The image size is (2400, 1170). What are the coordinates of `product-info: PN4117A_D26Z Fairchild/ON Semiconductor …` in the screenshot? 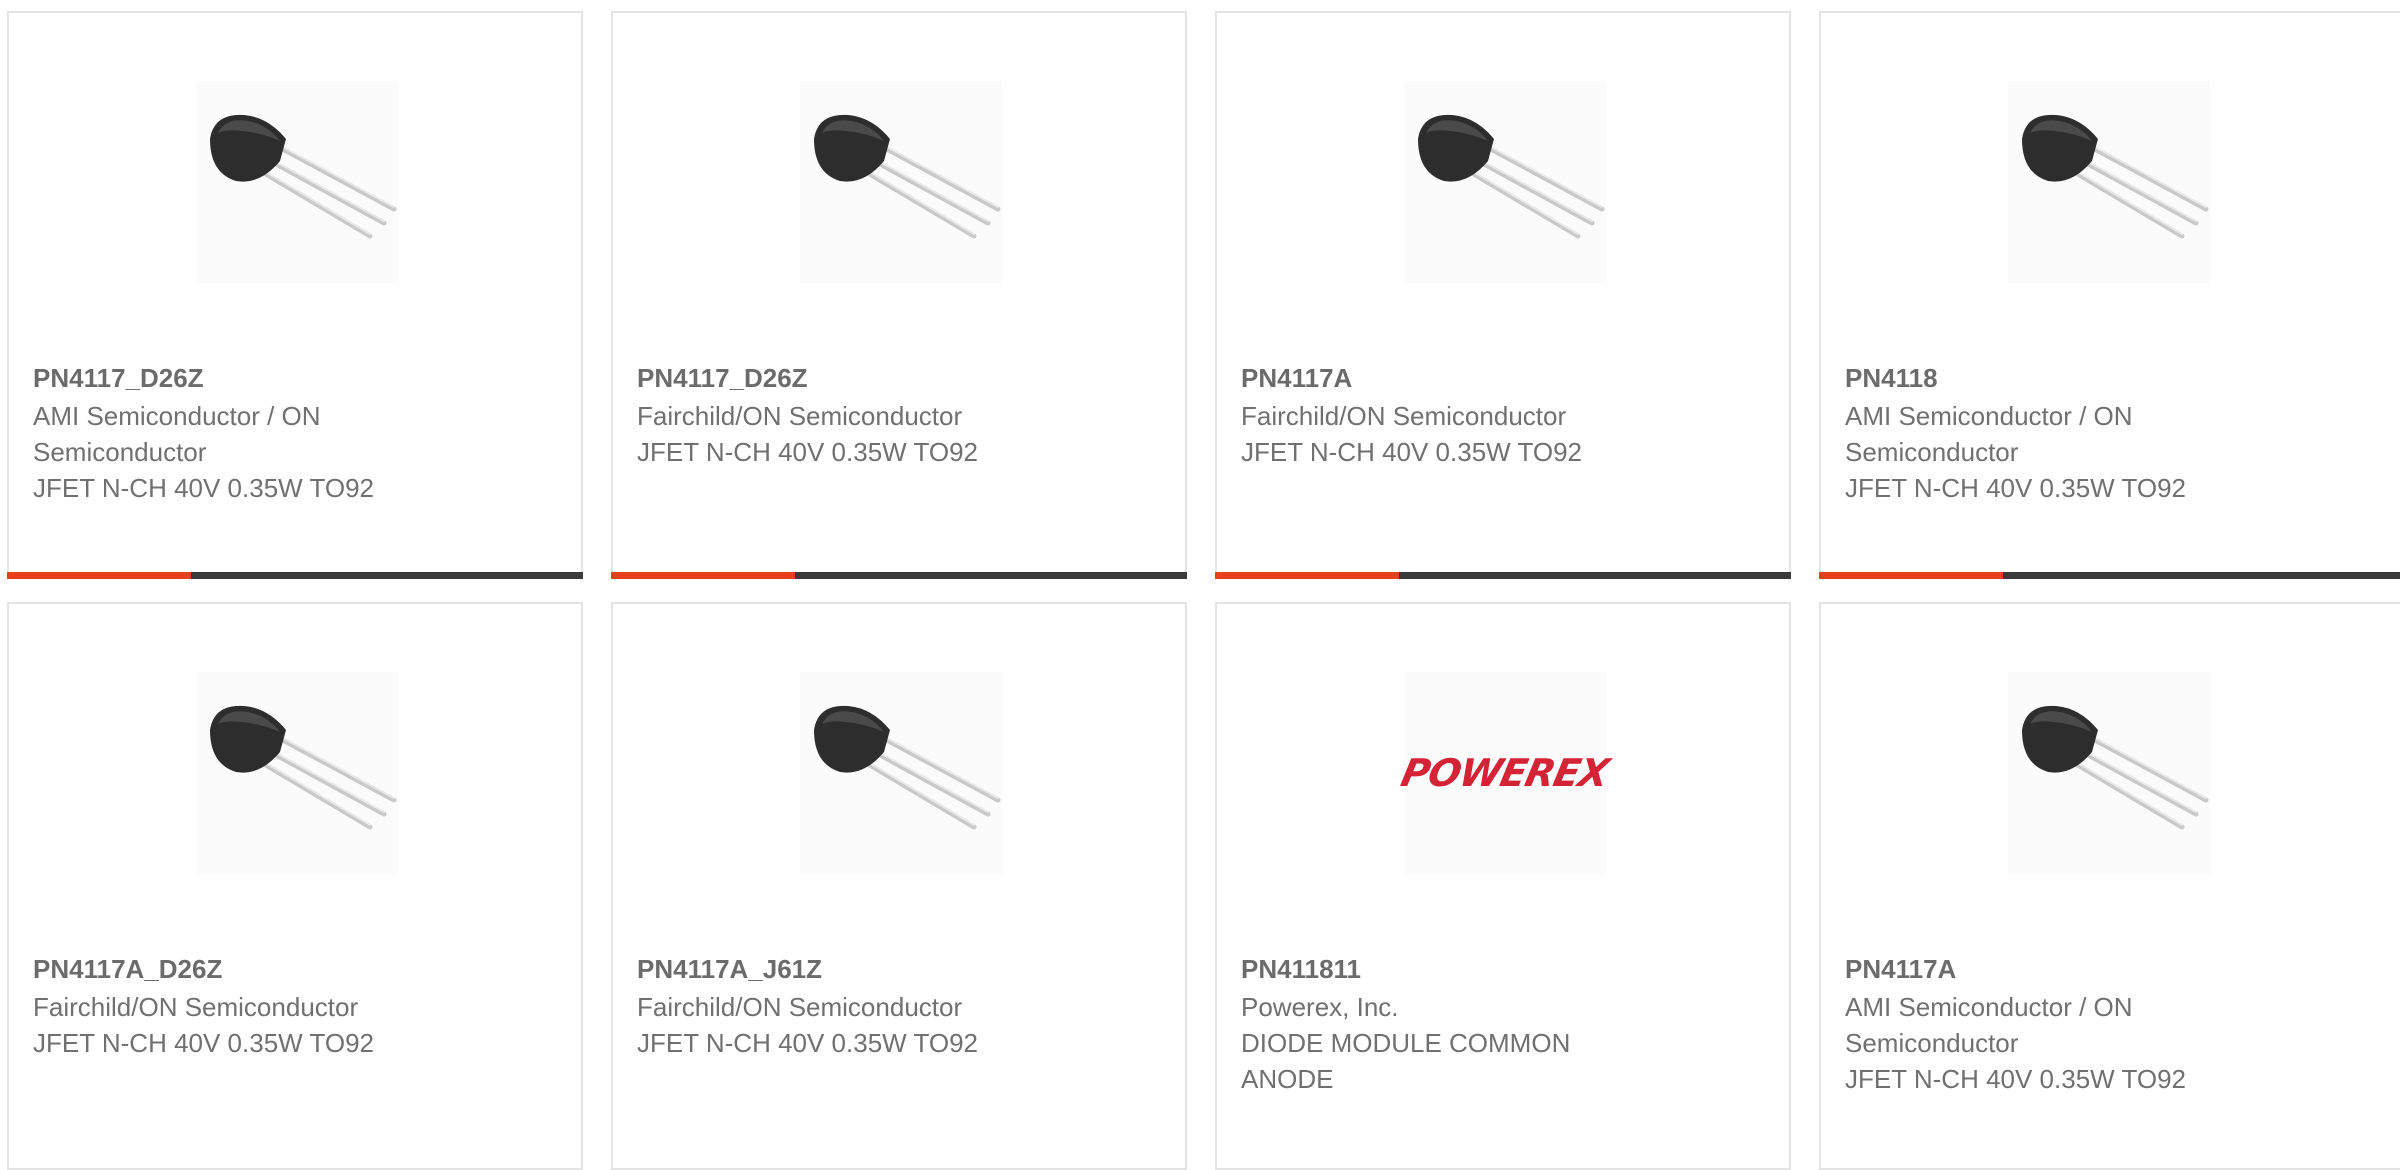 It's located at (228, 1006).